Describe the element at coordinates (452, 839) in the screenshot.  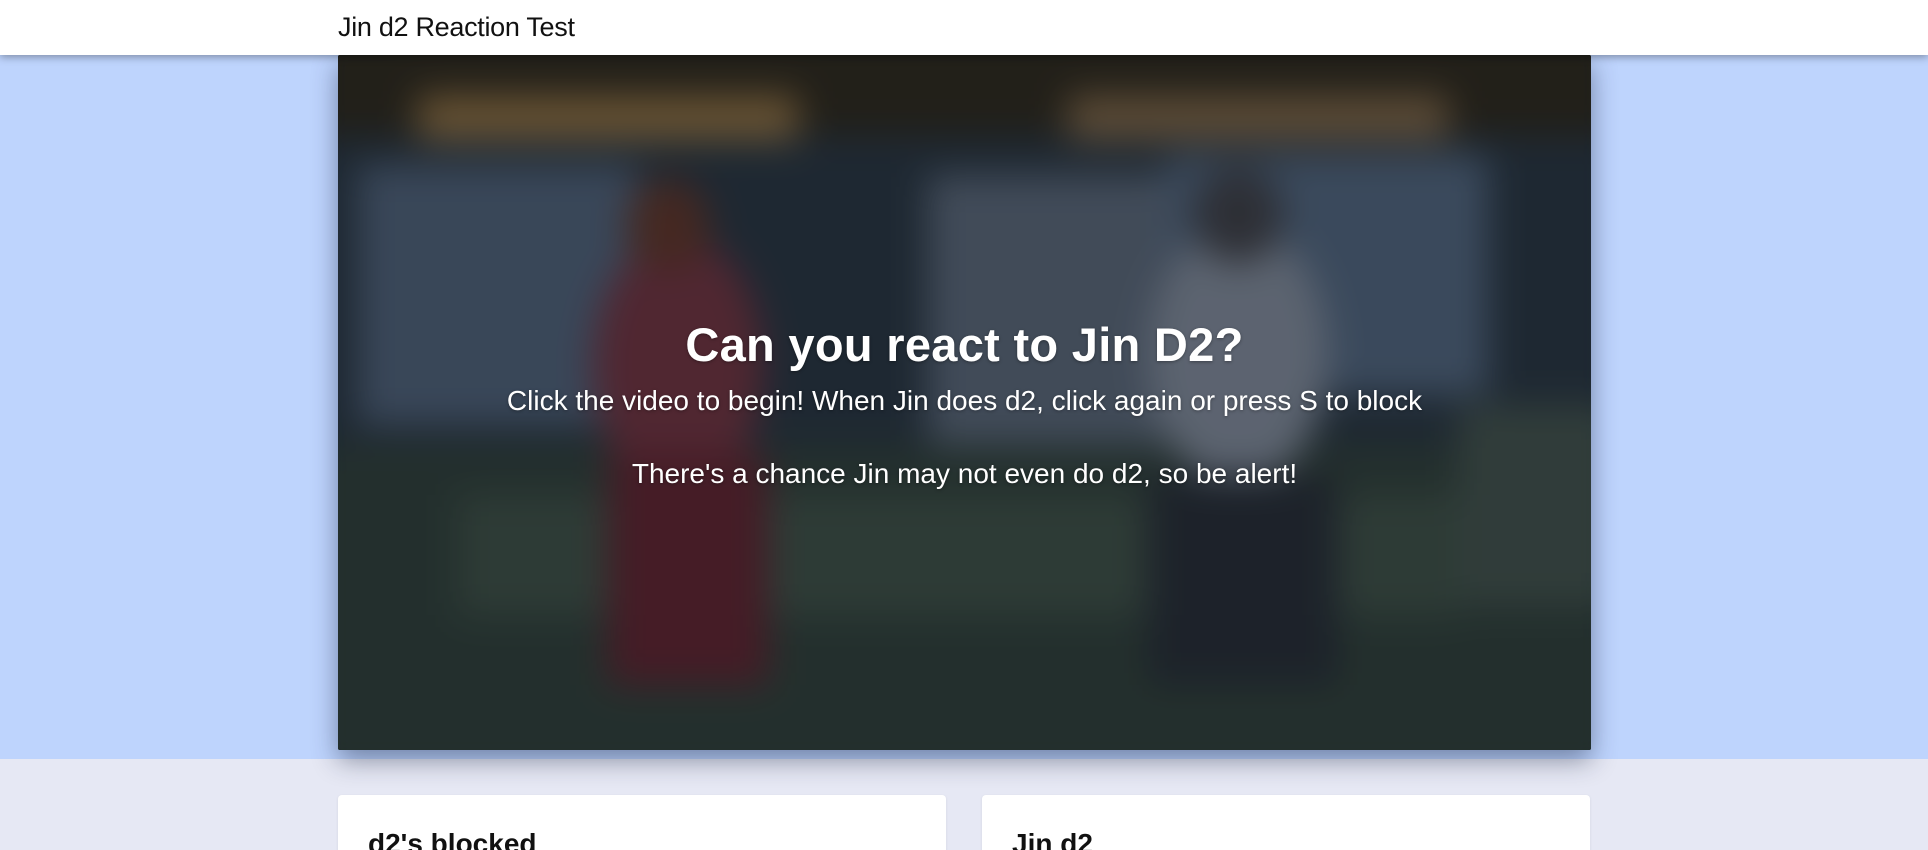
I see `blocked-stats-title: d2's blocked` at that location.